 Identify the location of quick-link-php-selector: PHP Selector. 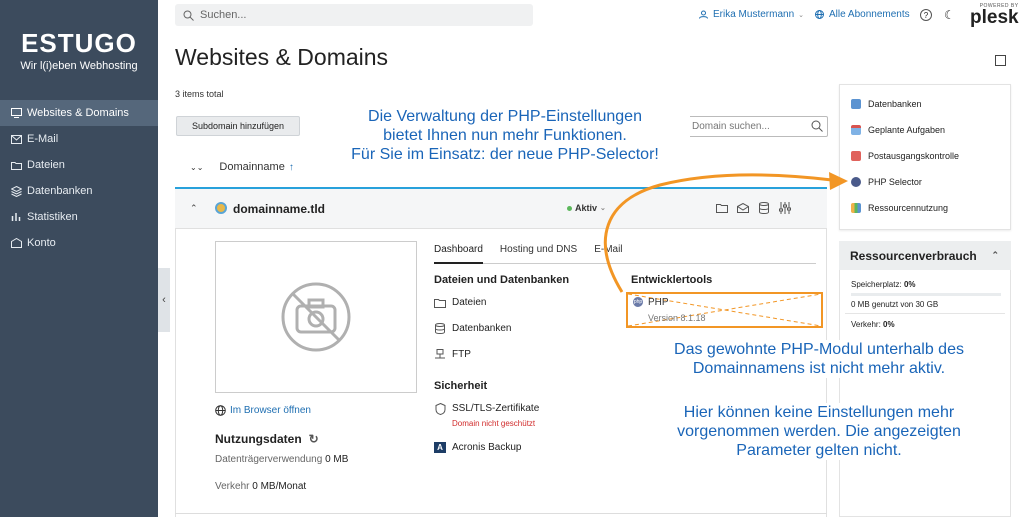
(886, 182).